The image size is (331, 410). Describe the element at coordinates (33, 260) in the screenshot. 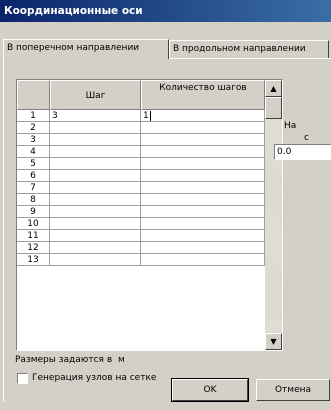

I see `grid-row-number: 13` at that location.